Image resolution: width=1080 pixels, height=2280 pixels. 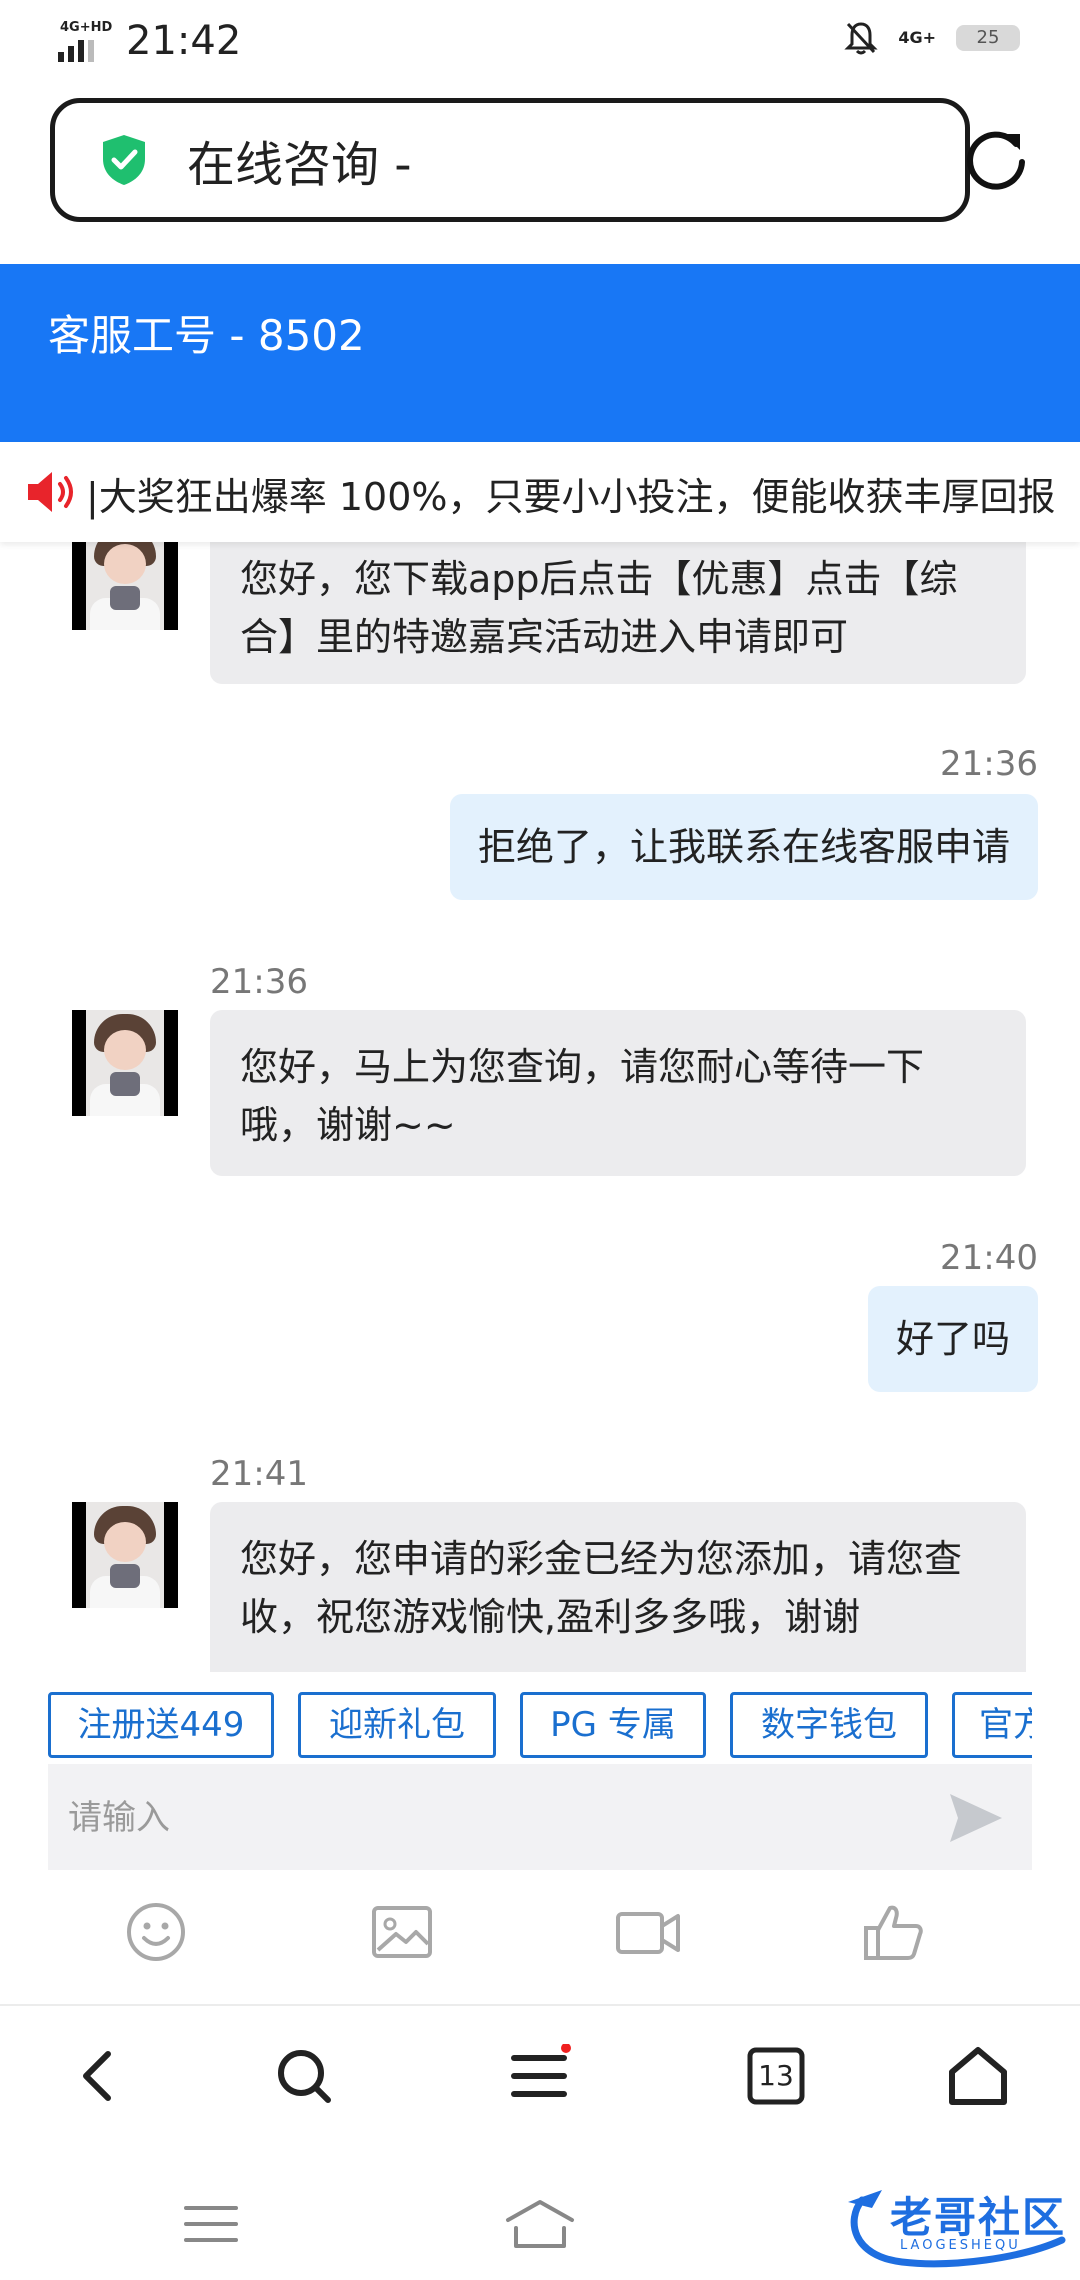 I want to click on network-label: 4G+HD, so click(x=86, y=27).